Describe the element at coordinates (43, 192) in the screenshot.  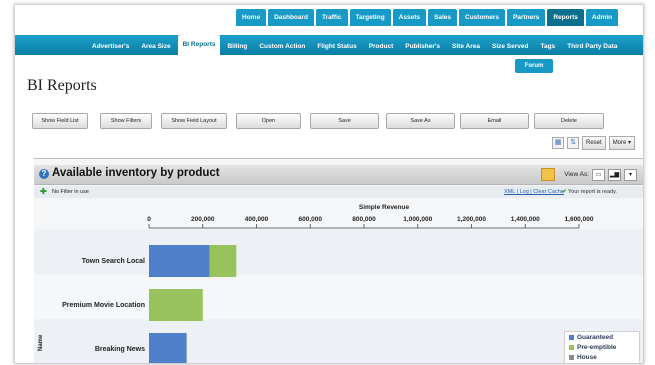
I see `add-filter-icon: ✚` at that location.